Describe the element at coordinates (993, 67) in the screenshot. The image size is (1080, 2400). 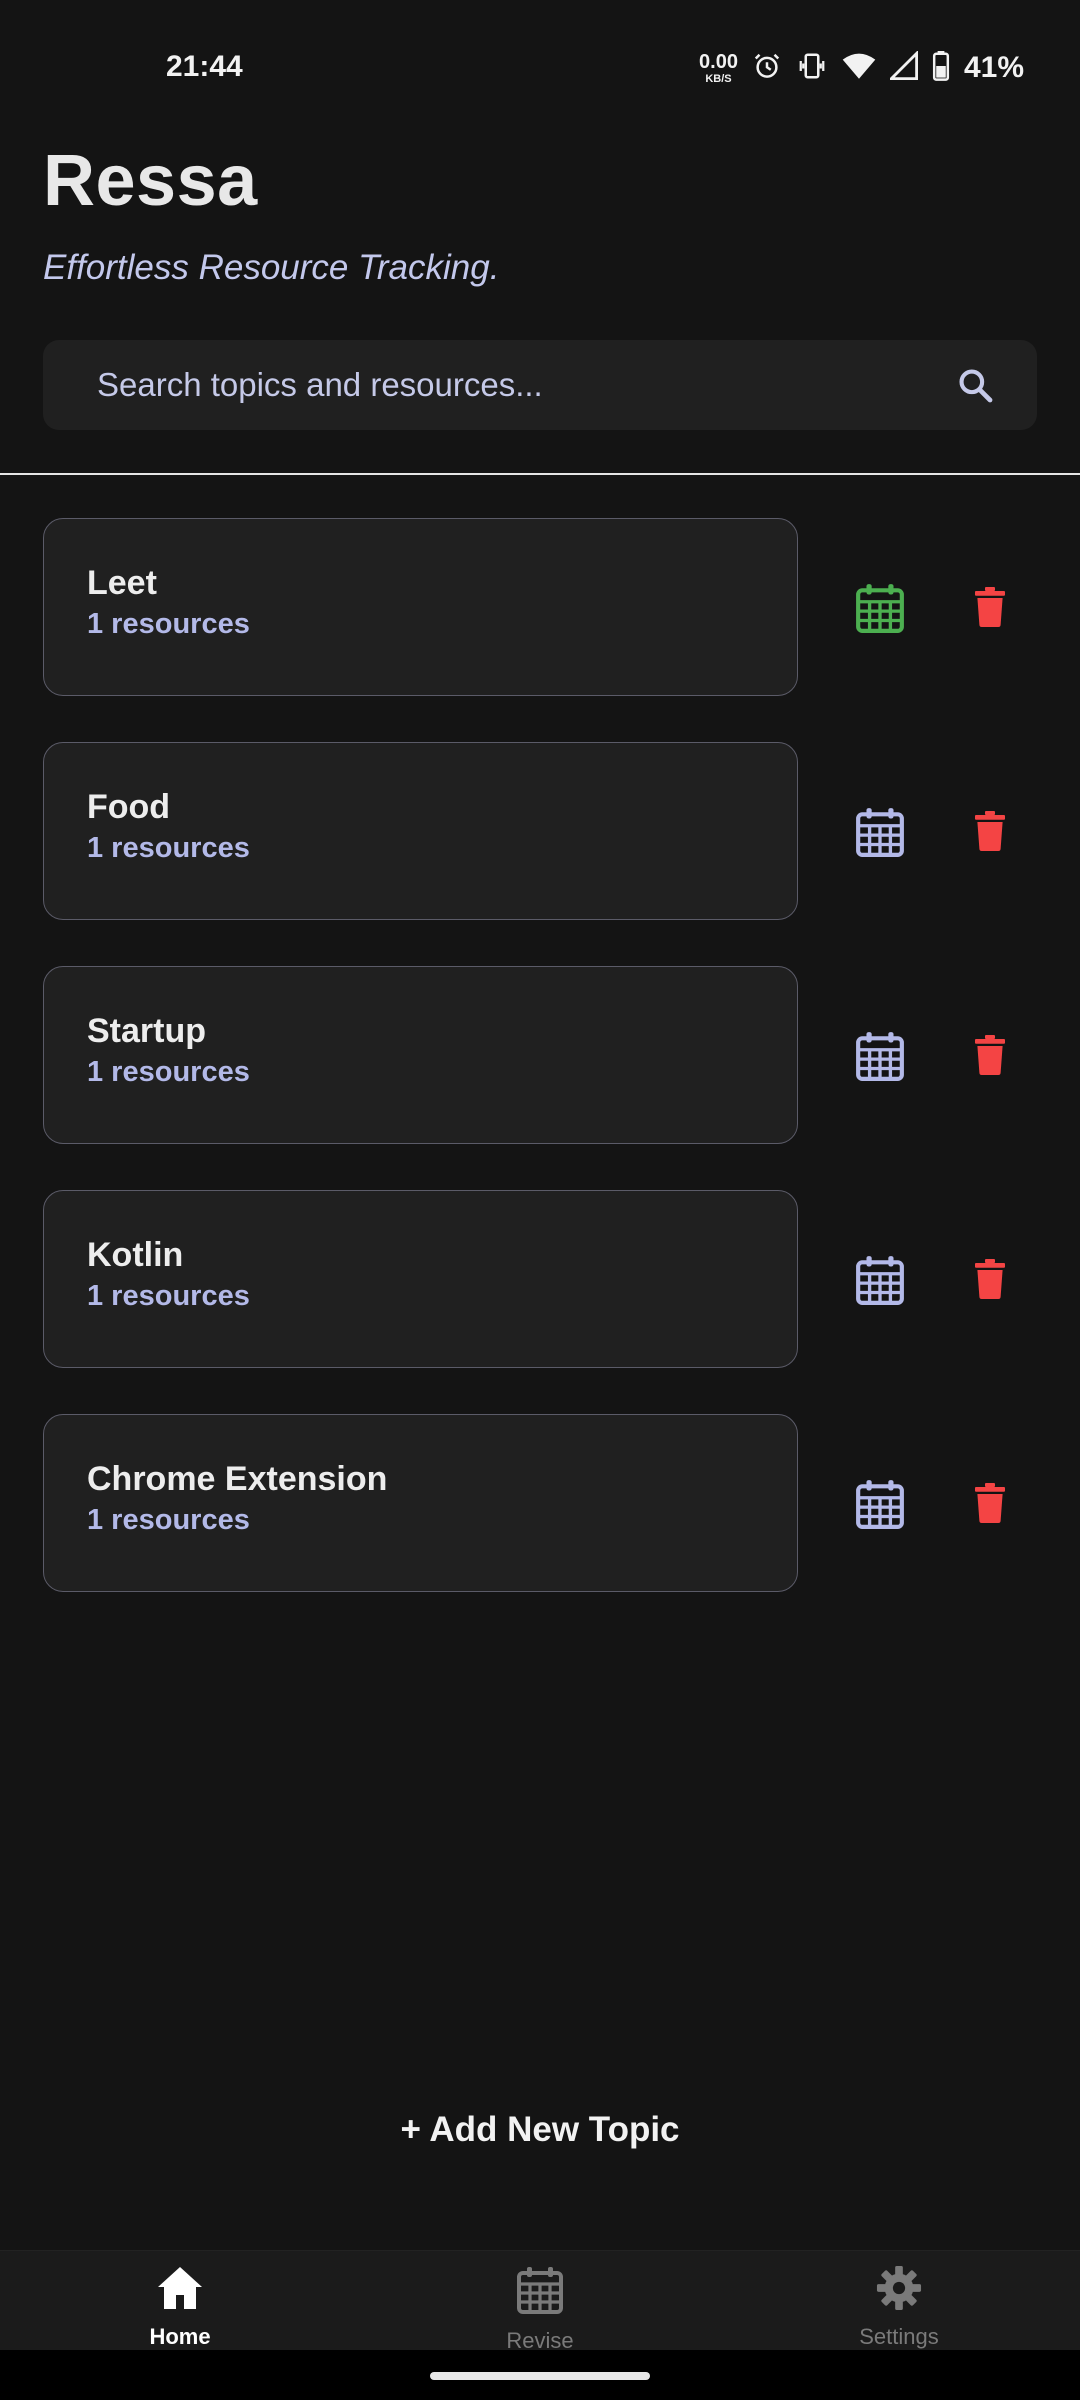
I see `battery-percent: 41%` at that location.